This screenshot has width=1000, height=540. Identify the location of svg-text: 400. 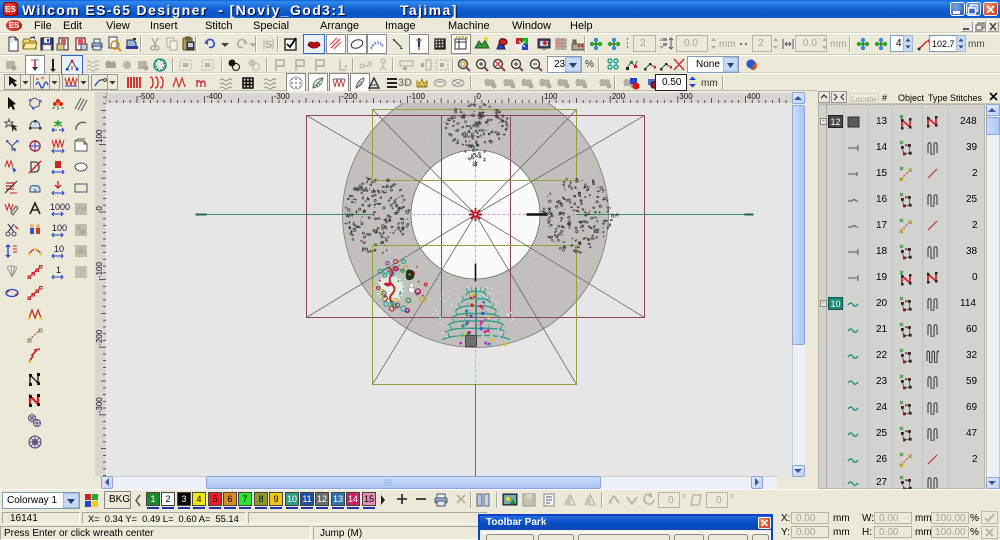
(754, 96).